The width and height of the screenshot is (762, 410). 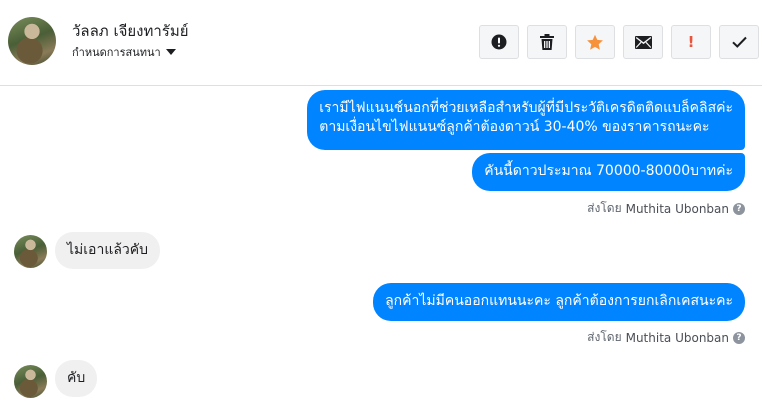 I want to click on check-icon, so click(x=739, y=42).